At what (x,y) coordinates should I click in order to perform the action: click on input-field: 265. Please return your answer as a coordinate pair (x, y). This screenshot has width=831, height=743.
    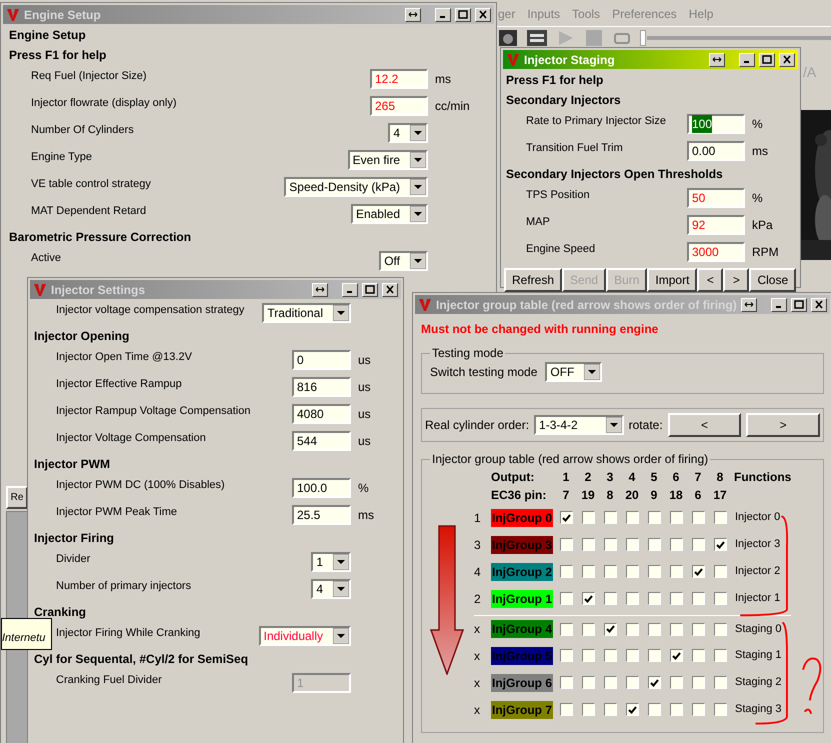
    Looking at the image, I should click on (399, 106).